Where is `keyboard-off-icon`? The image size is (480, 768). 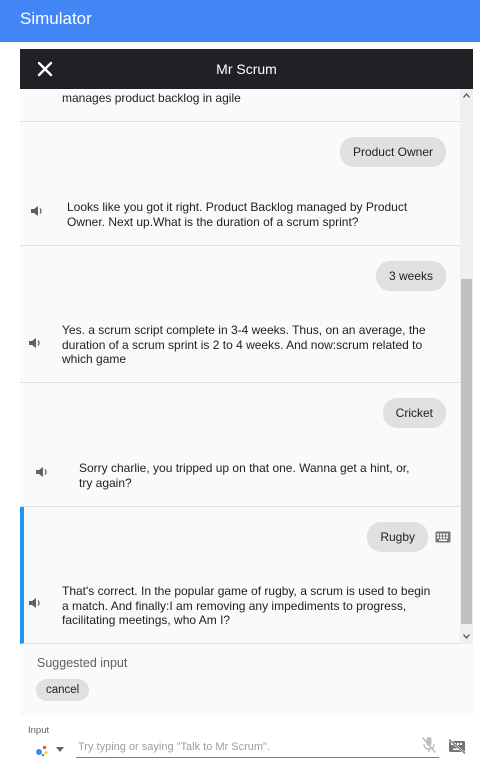
keyboard-off-icon is located at coordinates (457, 746).